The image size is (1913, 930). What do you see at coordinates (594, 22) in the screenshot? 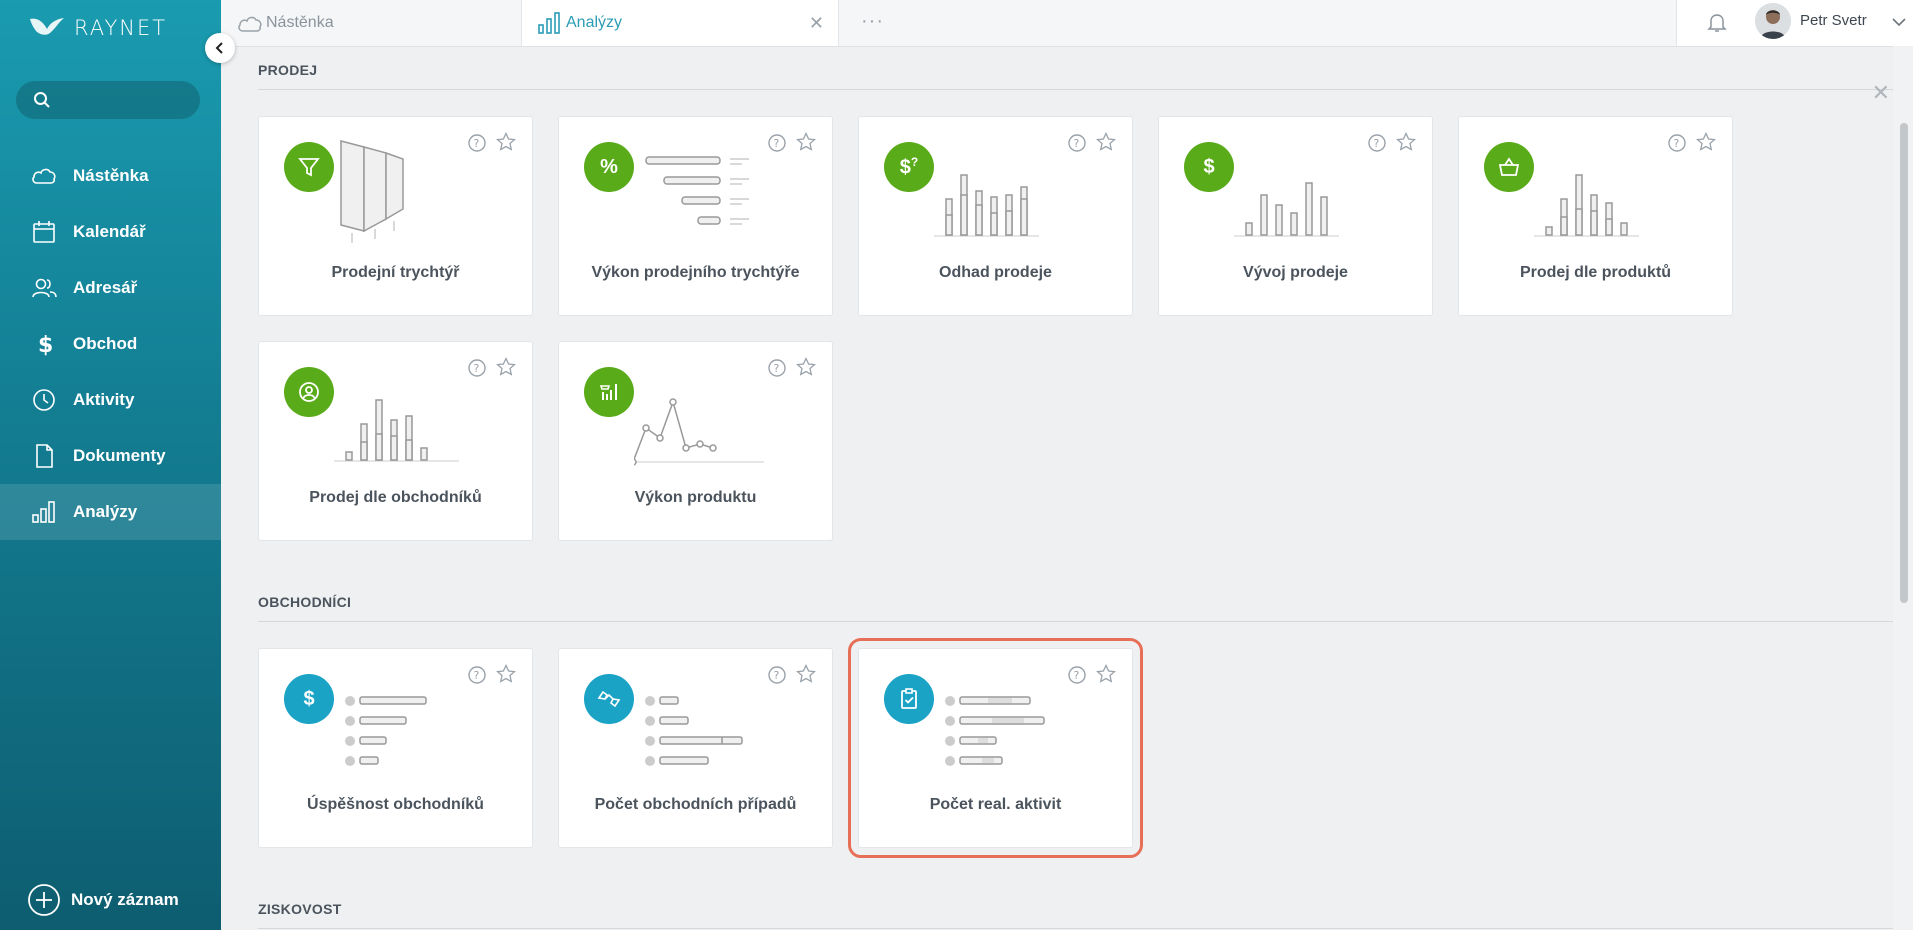
I see `tab-label: Analýzy` at bounding box center [594, 22].